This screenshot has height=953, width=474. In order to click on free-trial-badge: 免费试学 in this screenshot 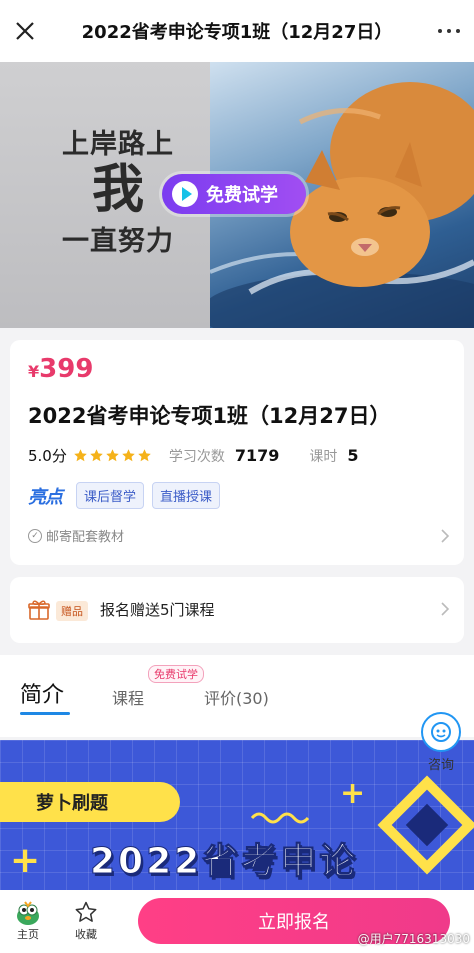, I will do `click(176, 674)`.